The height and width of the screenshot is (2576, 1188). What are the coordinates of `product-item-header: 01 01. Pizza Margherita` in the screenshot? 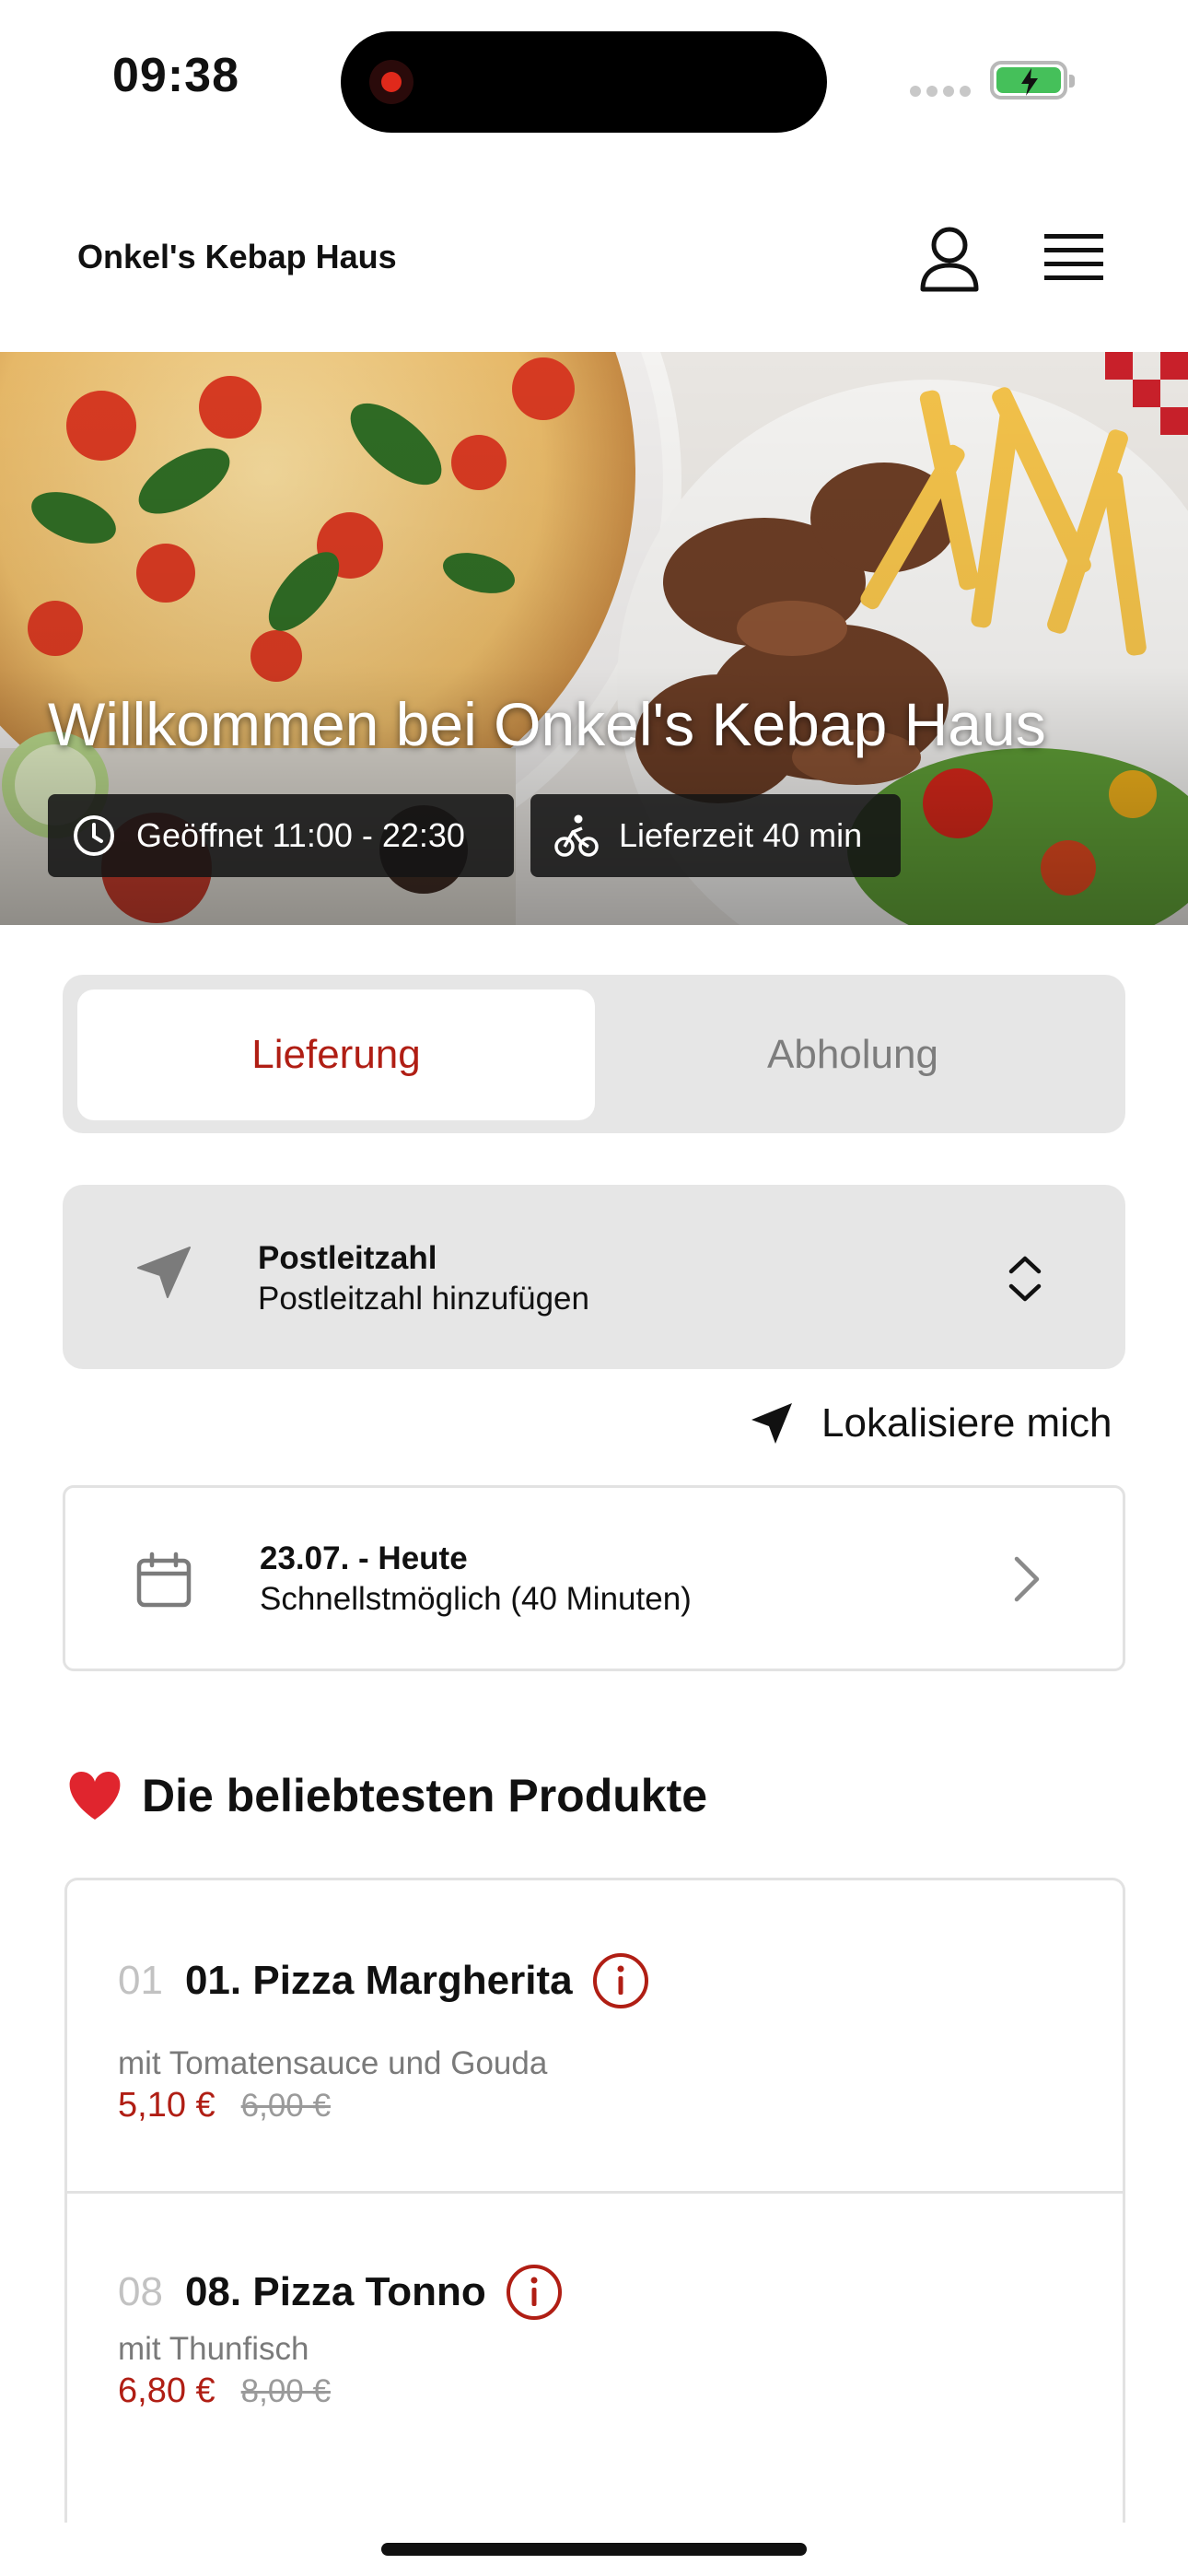 It's located at (384, 1980).